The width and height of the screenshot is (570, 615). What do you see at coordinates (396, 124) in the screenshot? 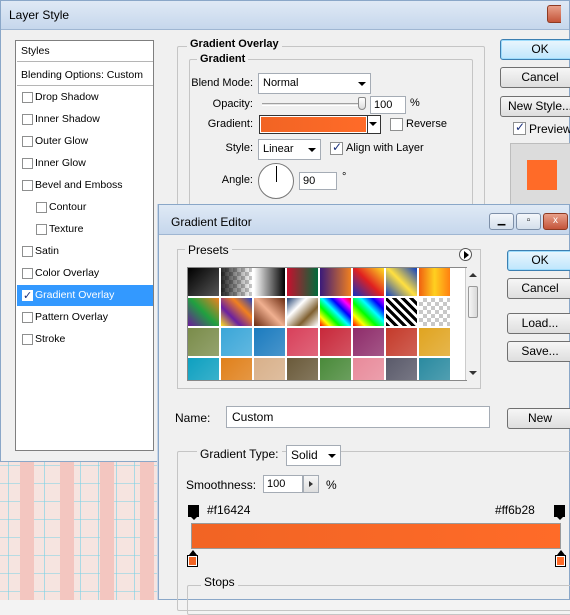
I see `reverse-checkbox` at bounding box center [396, 124].